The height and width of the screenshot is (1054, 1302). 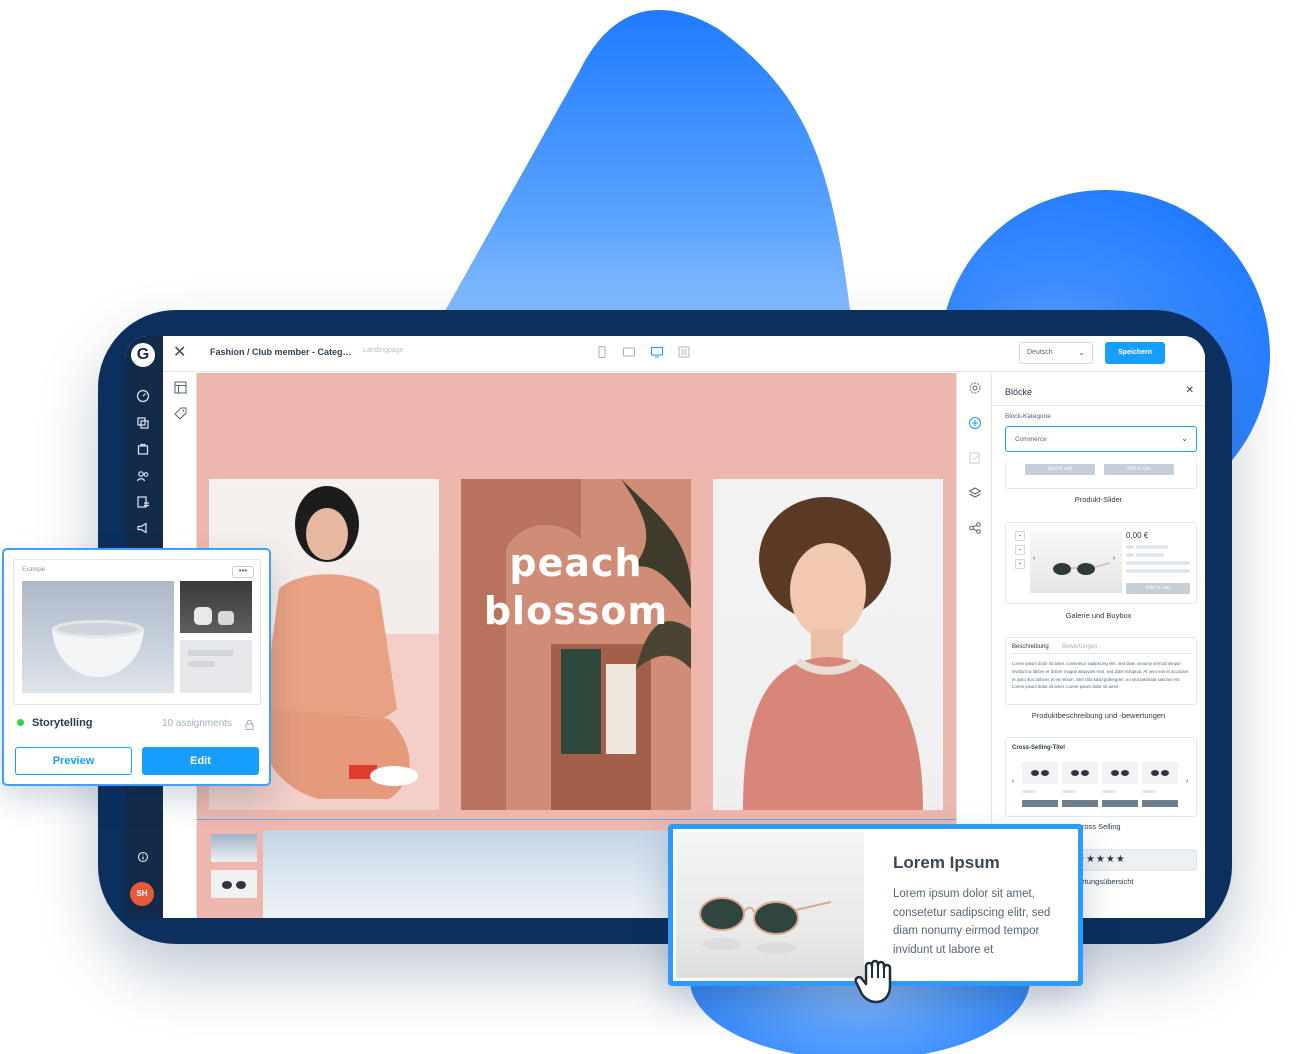 What do you see at coordinates (1030, 647) in the screenshot?
I see `tab-description: Beschreibung` at bounding box center [1030, 647].